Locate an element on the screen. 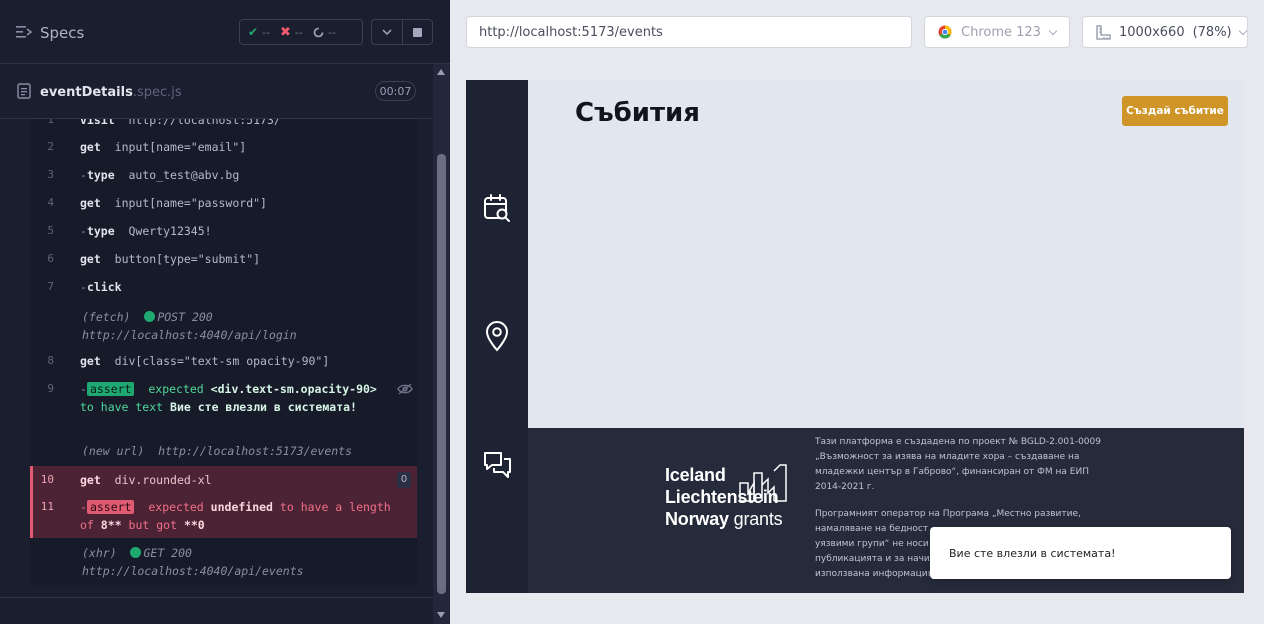  file-icon is located at coordinates (24, 91).